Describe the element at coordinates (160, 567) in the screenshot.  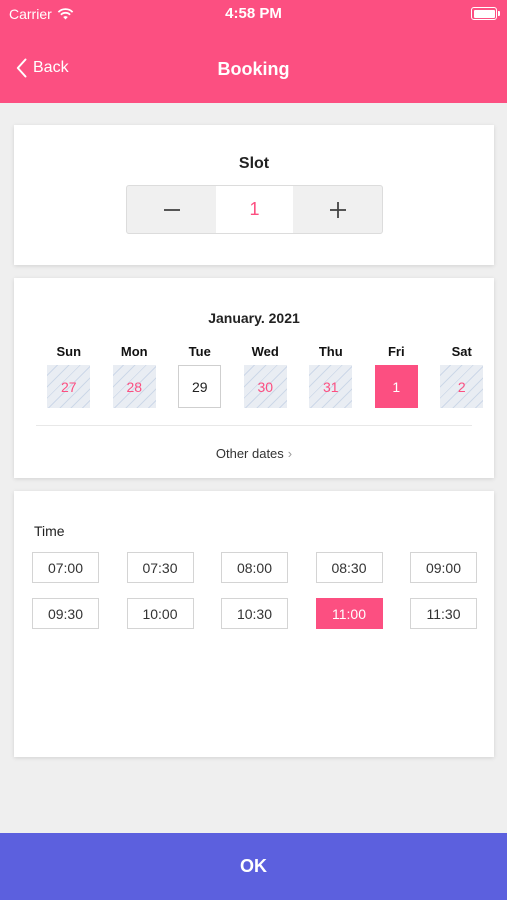
I see `time-slot-button: 07:30` at that location.